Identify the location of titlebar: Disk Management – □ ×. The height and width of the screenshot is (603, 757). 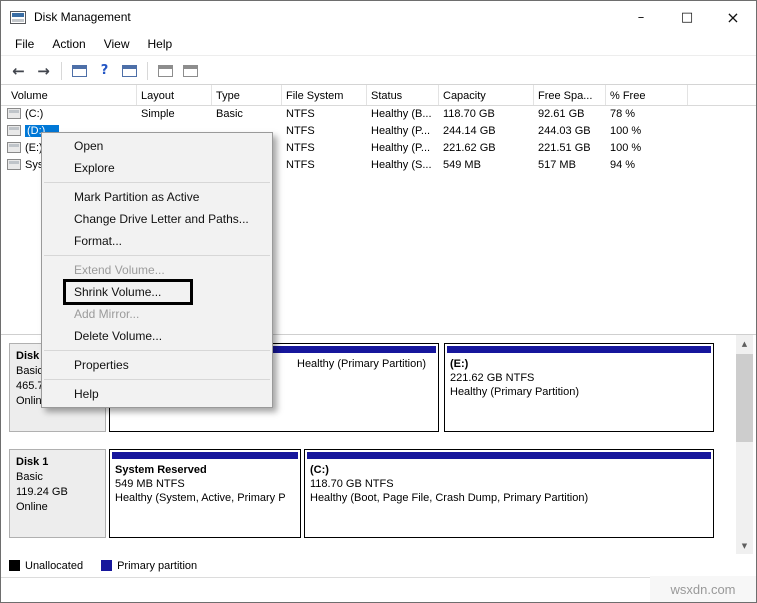
(378, 17).